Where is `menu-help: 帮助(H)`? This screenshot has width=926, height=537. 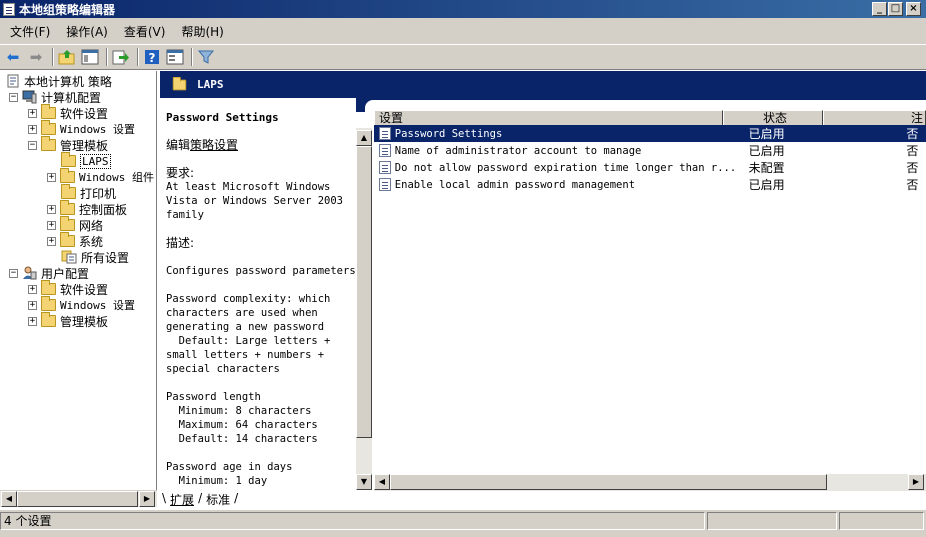
menu-help: 帮助(H) is located at coordinates (202, 31).